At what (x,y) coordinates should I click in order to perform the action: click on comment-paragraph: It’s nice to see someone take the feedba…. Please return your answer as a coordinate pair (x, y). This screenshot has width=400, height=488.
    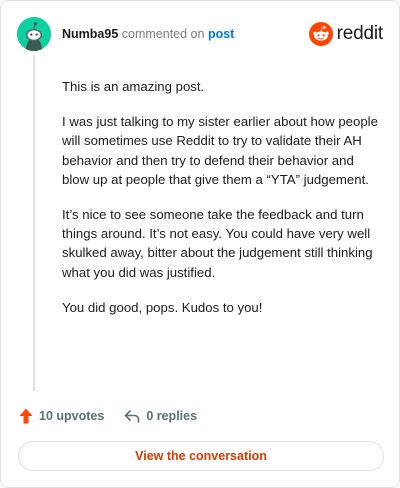
    Looking at the image, I should click on (217, 243).